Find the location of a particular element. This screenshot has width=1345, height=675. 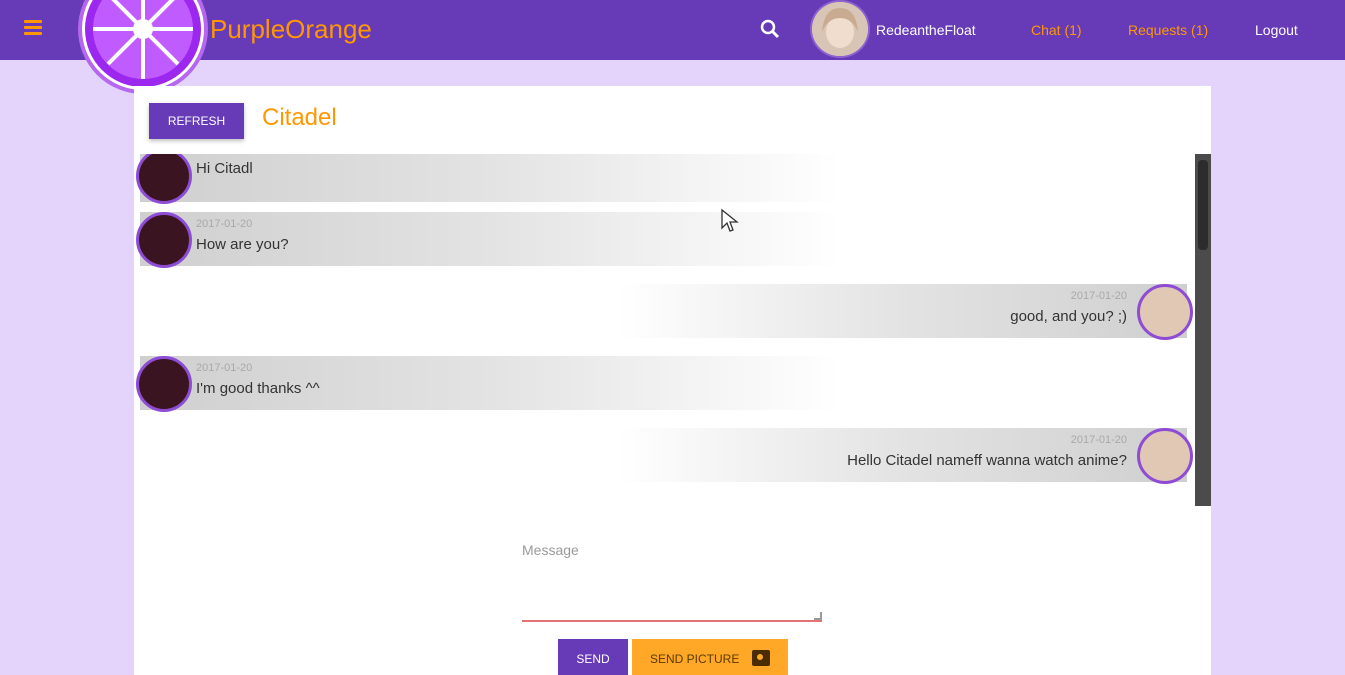

camera-icon is located at coordinates (761, 658).